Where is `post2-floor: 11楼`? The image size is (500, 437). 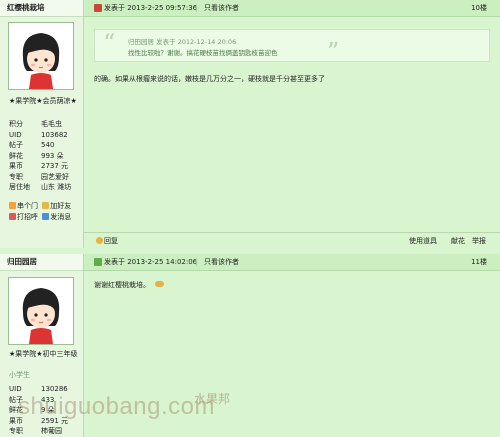 post2-floor: 11楼 is located at coordinates (479, 262).